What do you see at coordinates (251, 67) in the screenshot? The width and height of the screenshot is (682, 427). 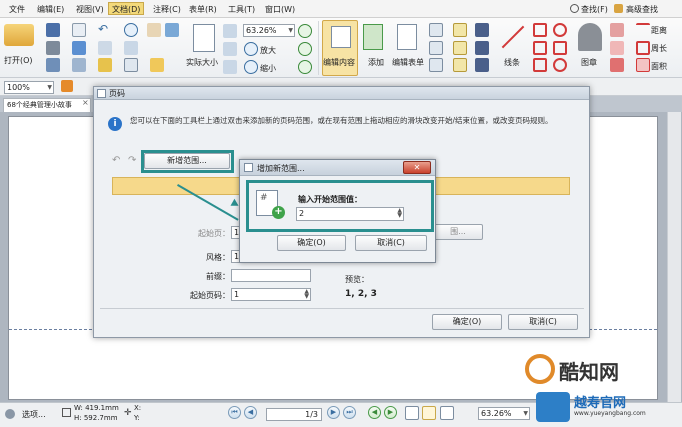 I see `zoom-out-icon` at bounding box center [251, 67].